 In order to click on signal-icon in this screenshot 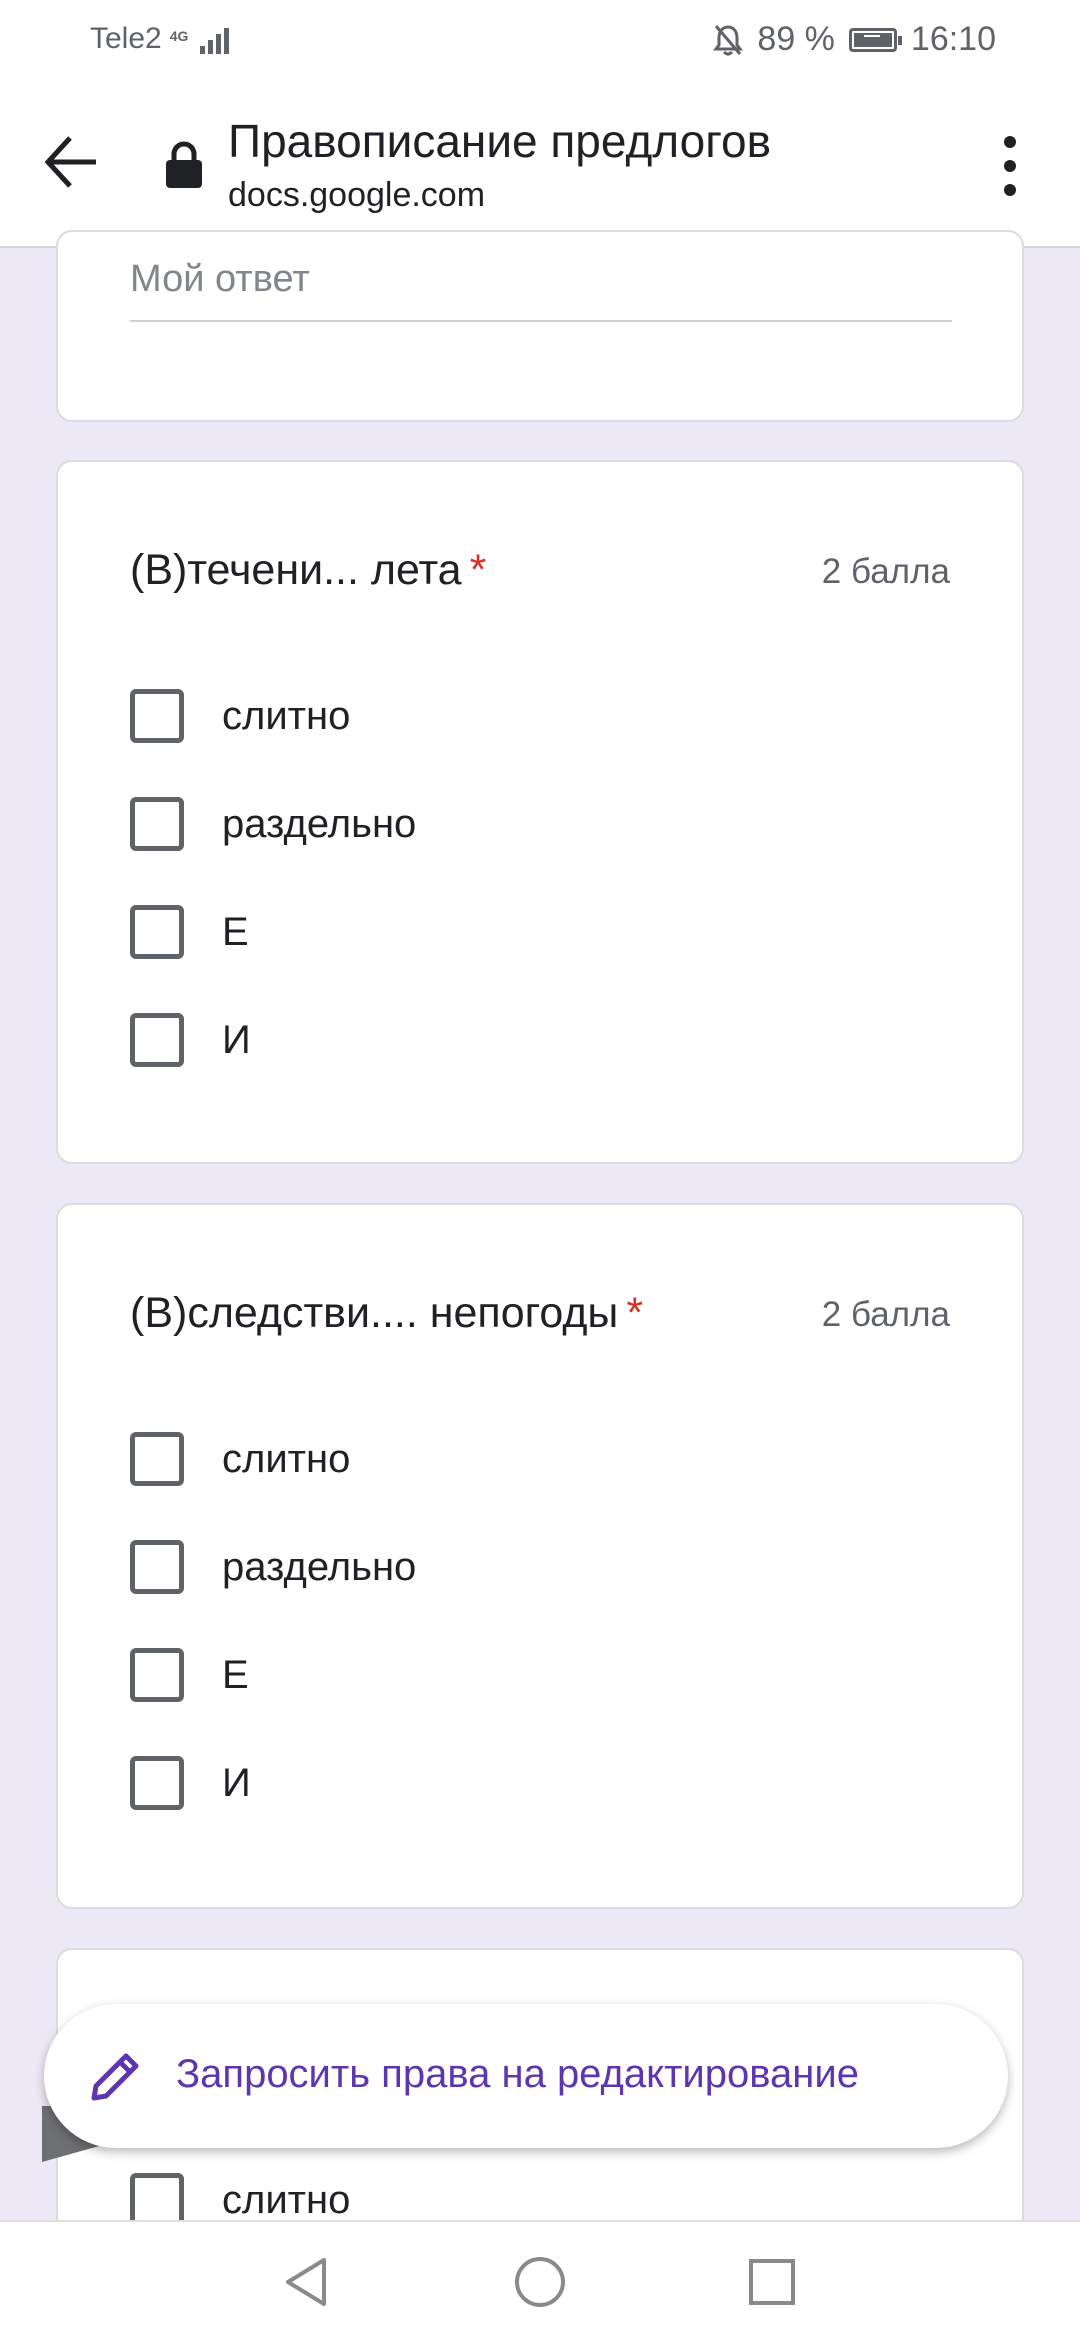, I will do `click(215, 39)`.